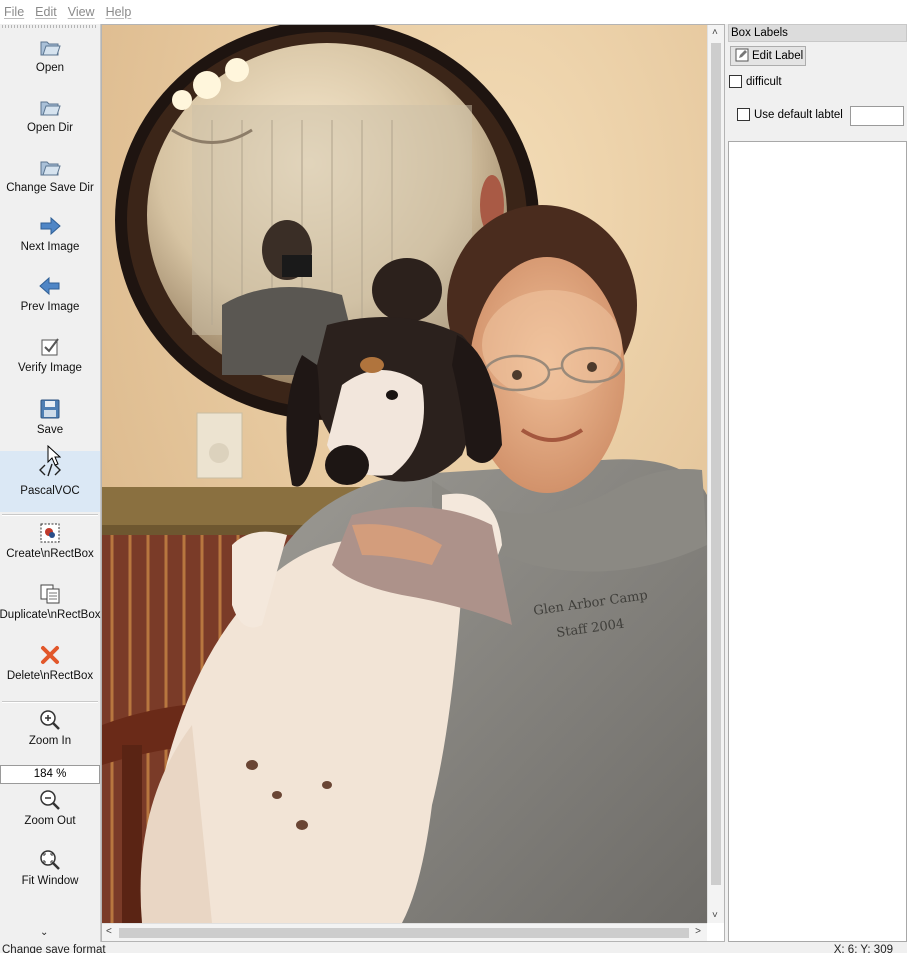 The image size is (907, 953). I want to click on save-button: Save, so click(50, 421).